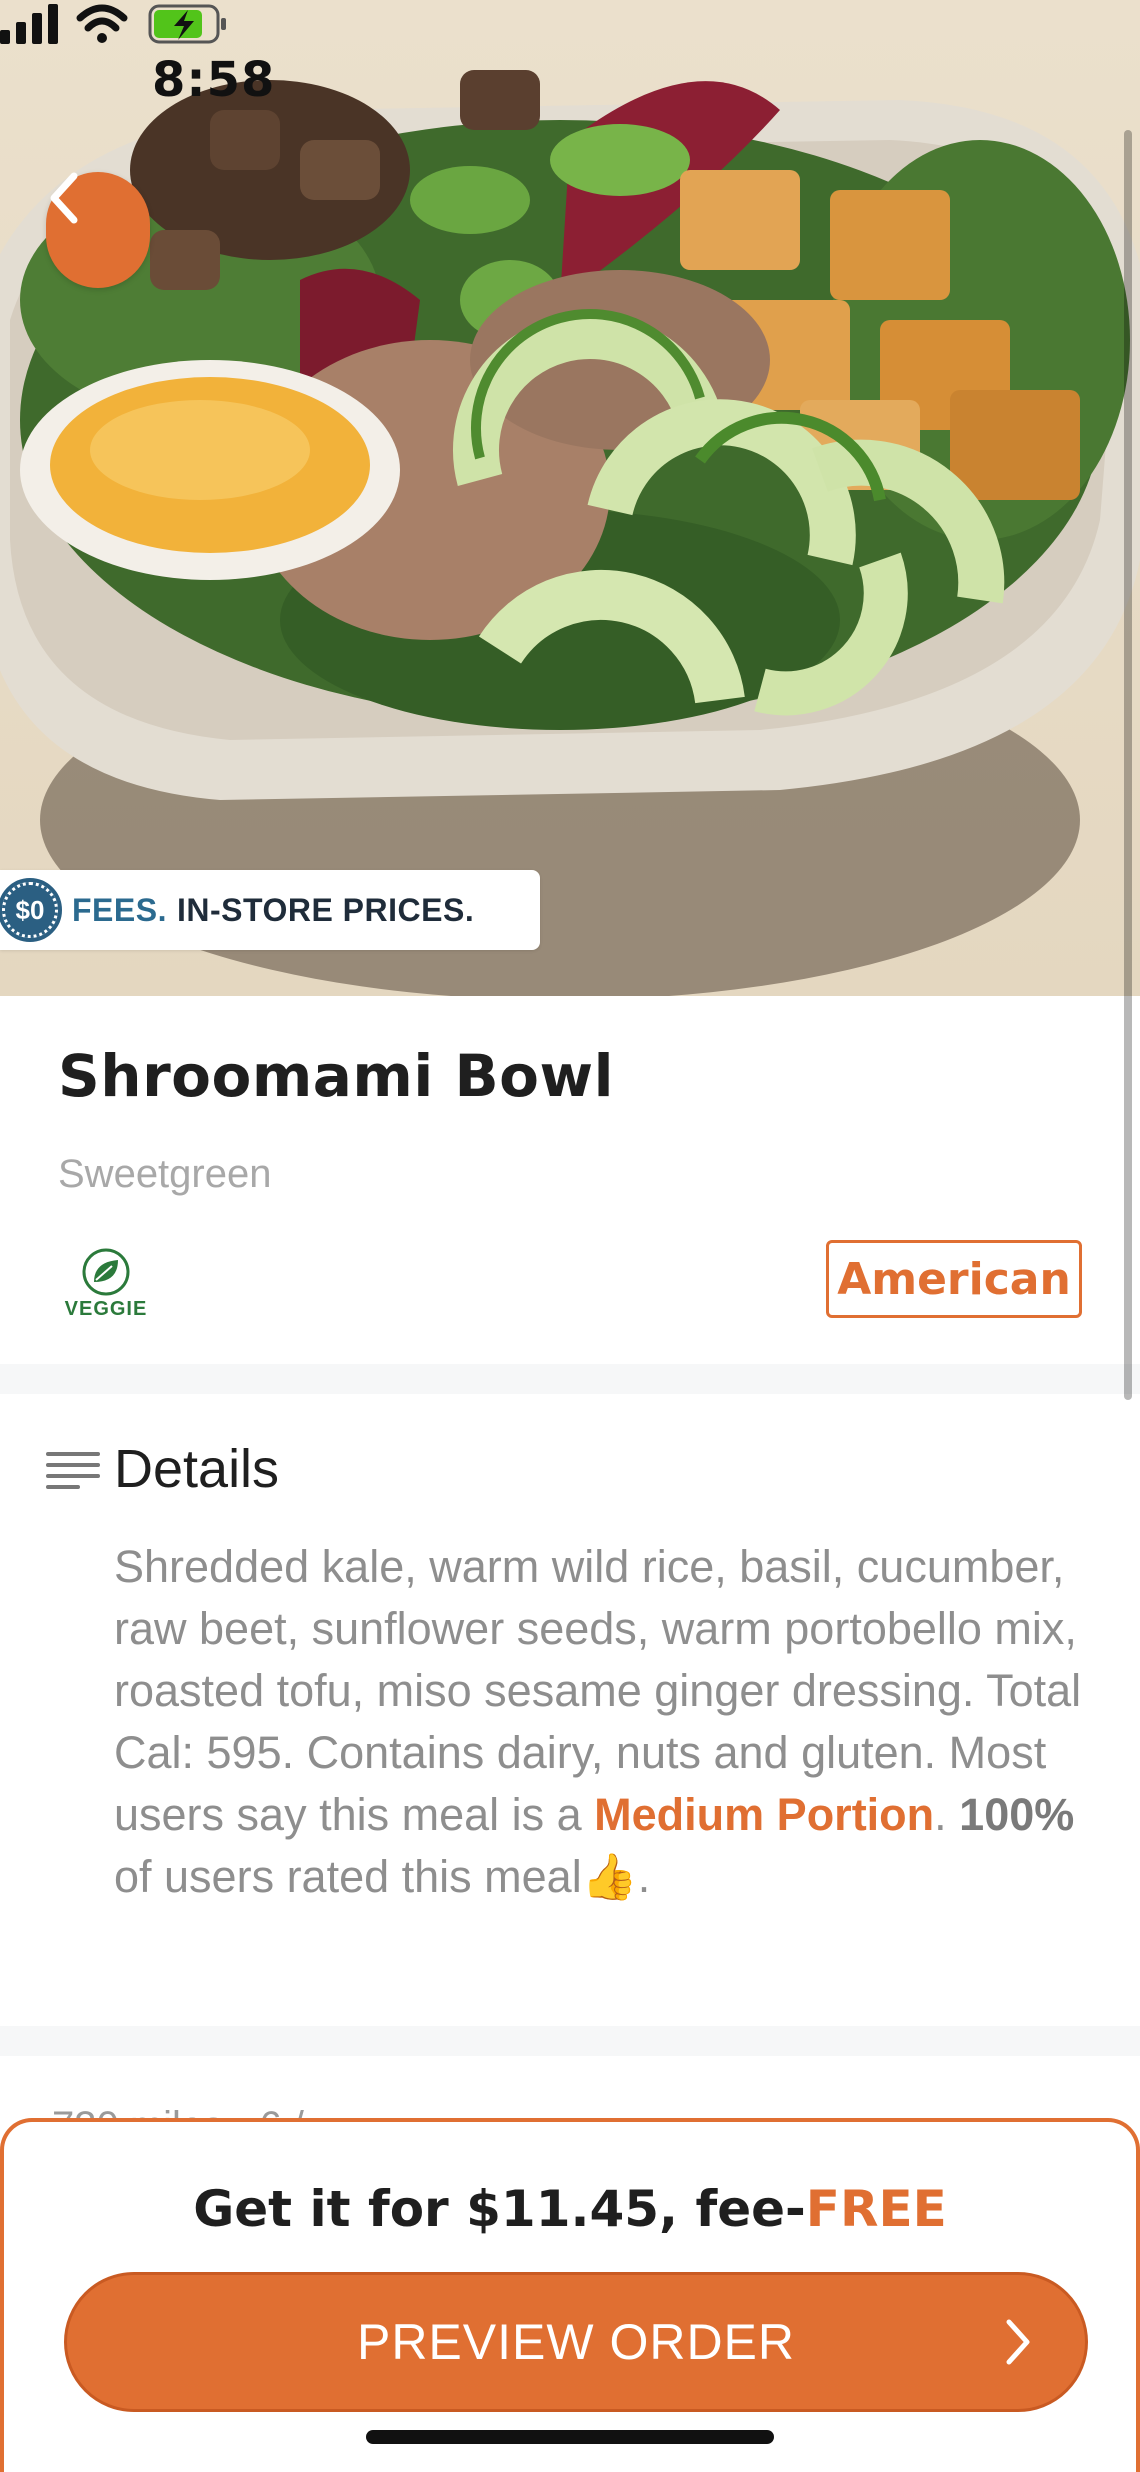  I want to click on thumbs-up-icon: 👍, so click(609, 1876).